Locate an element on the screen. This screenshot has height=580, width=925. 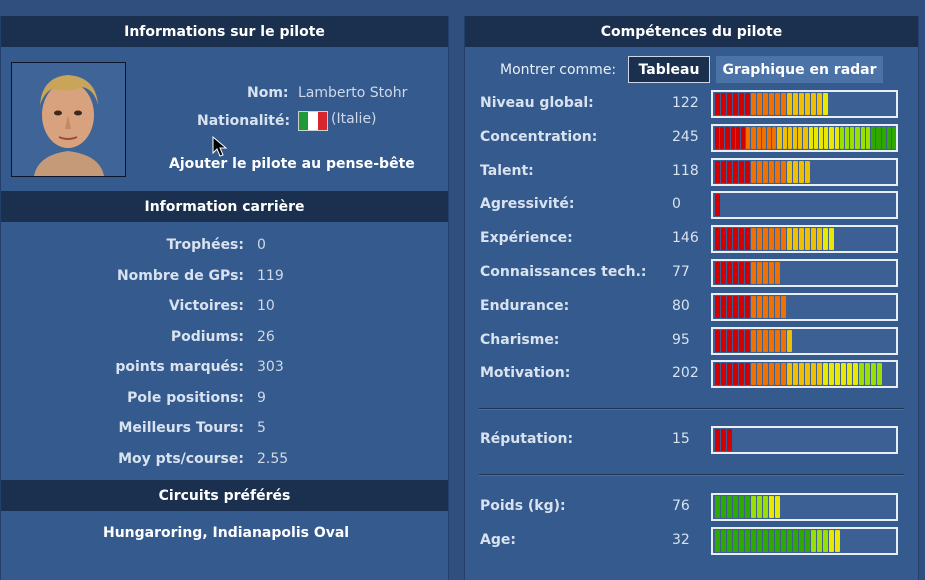
physical-value: 76 is located at coordinates (681, 506).